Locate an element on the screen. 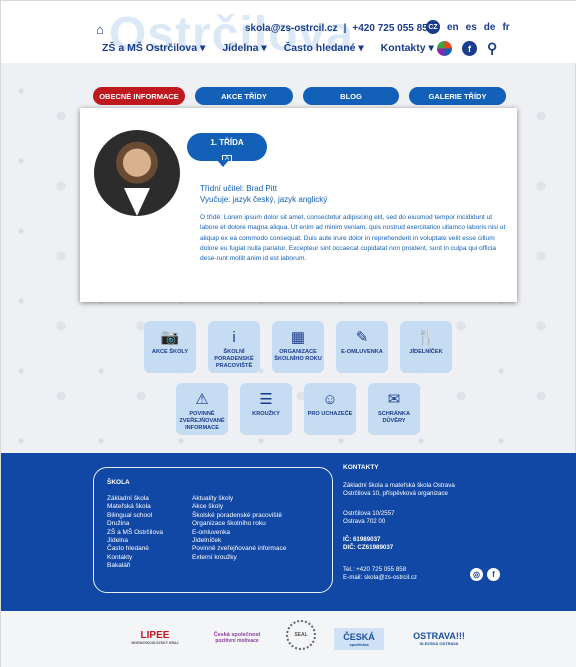 The height and width of the screenshot is (667, 576). partner-sub: MORAVSKOSLEZSKÝ KRAJ is located at coordinates (155, 642).